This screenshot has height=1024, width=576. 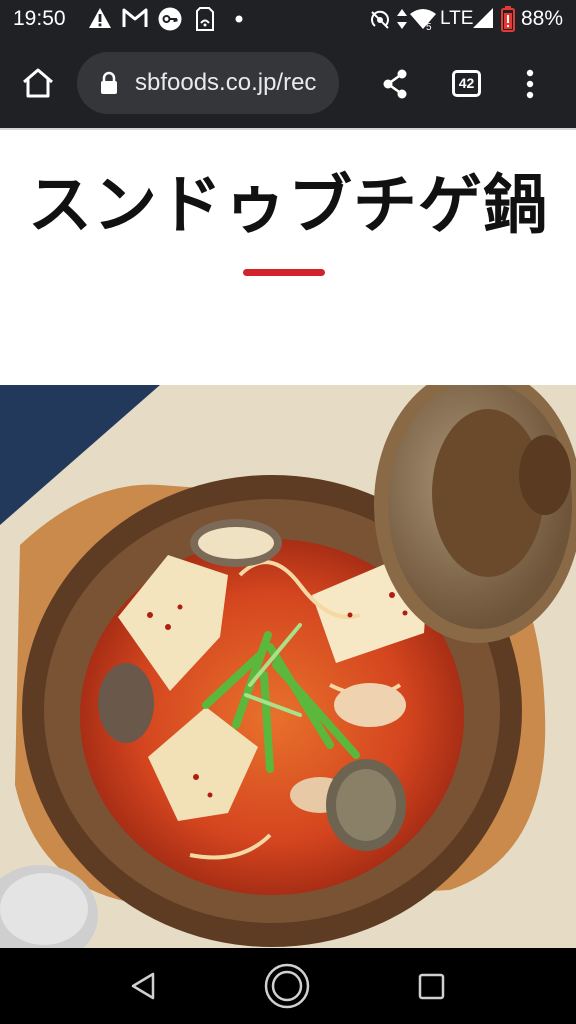 I want to click on url-text: sbfoods.co.jp/rec, so click(x=226, y=82).